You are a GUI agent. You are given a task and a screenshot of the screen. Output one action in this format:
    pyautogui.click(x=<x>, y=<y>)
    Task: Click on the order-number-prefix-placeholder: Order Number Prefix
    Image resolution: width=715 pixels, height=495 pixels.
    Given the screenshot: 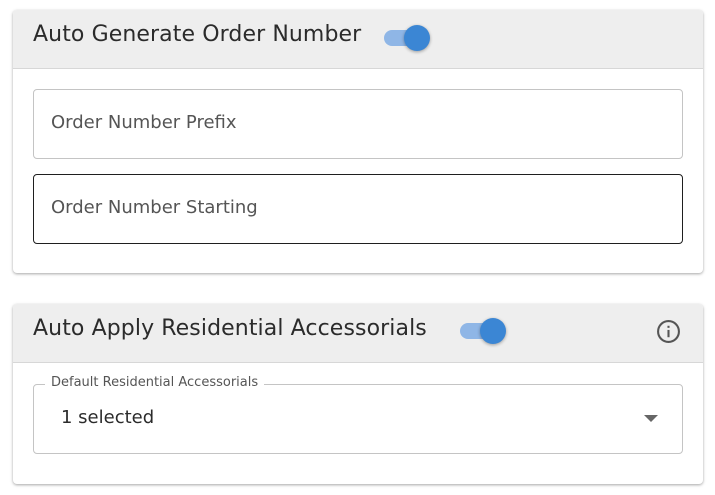 What is the action you would take?
    pyautogui.click(x=144, y=122)
    